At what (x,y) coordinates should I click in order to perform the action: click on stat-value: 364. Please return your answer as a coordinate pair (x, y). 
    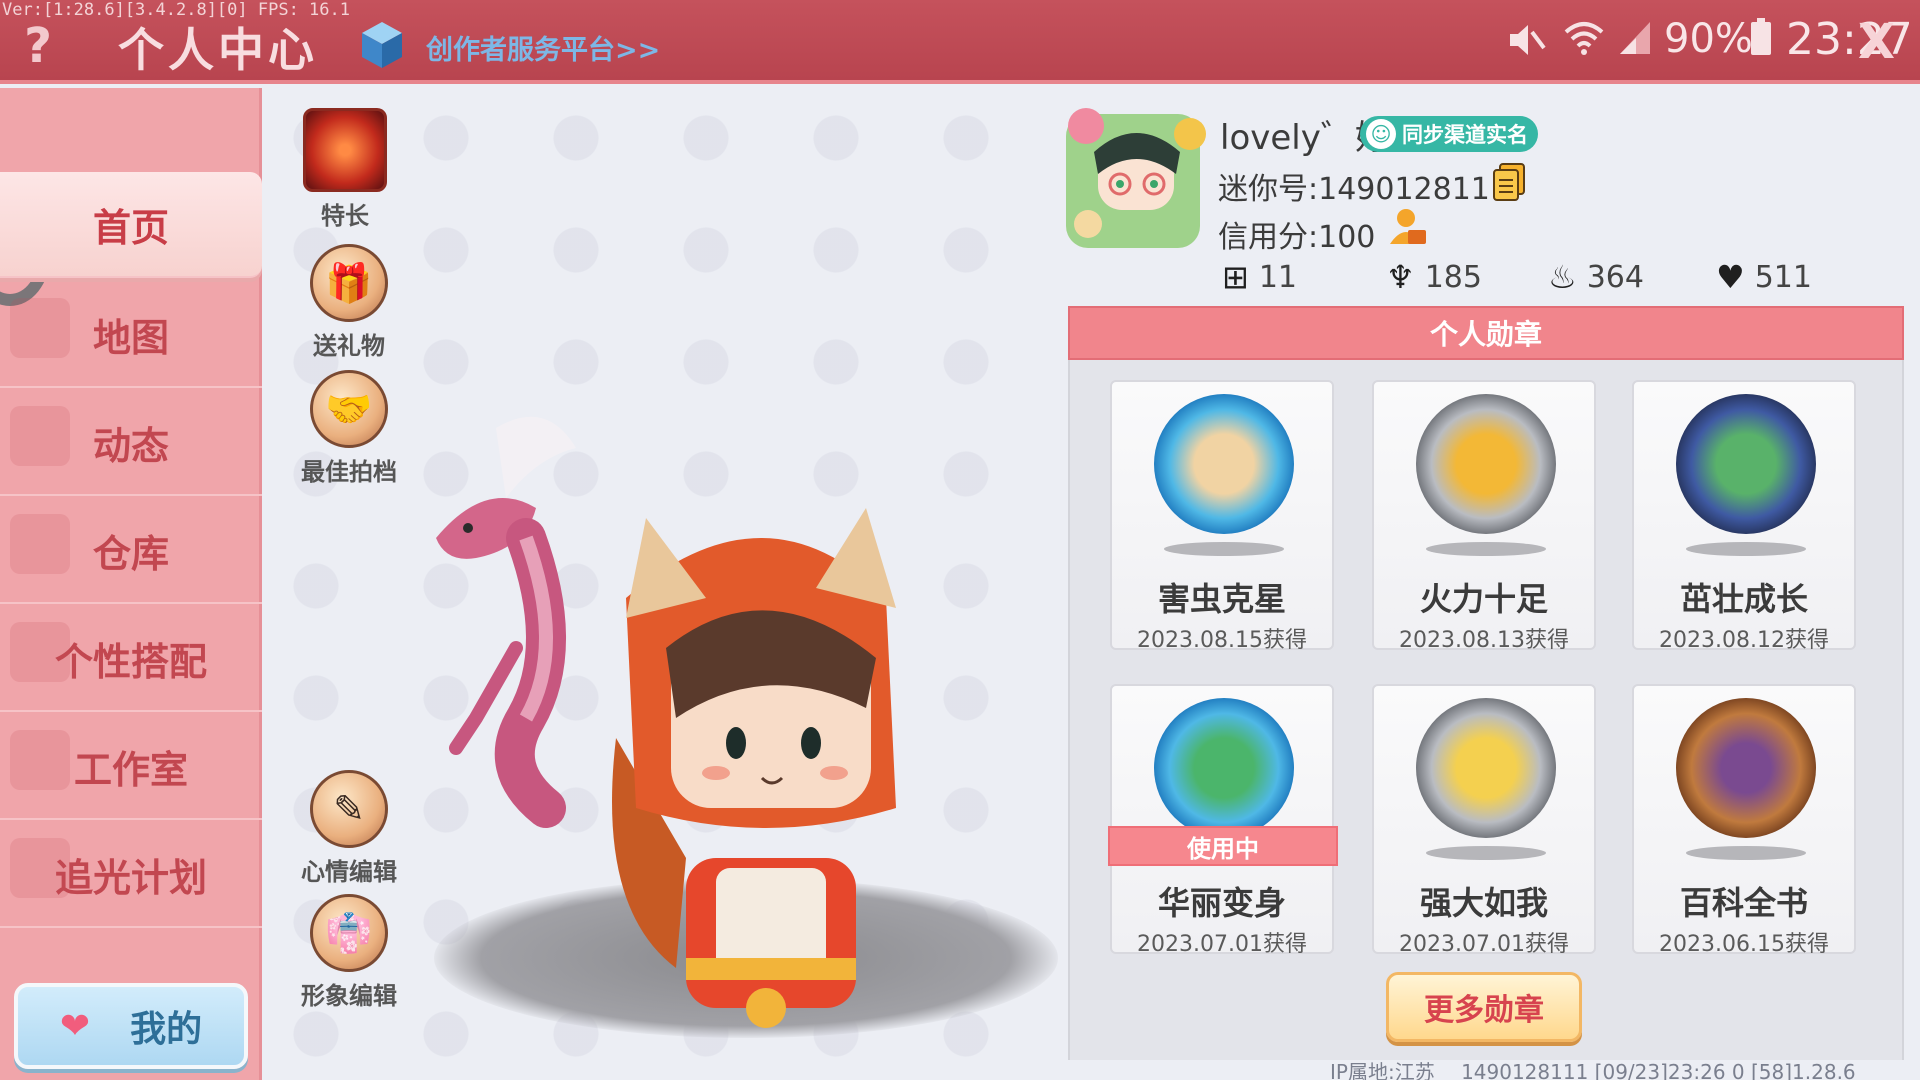
    Looking at the image, I should click on (1615, 277).